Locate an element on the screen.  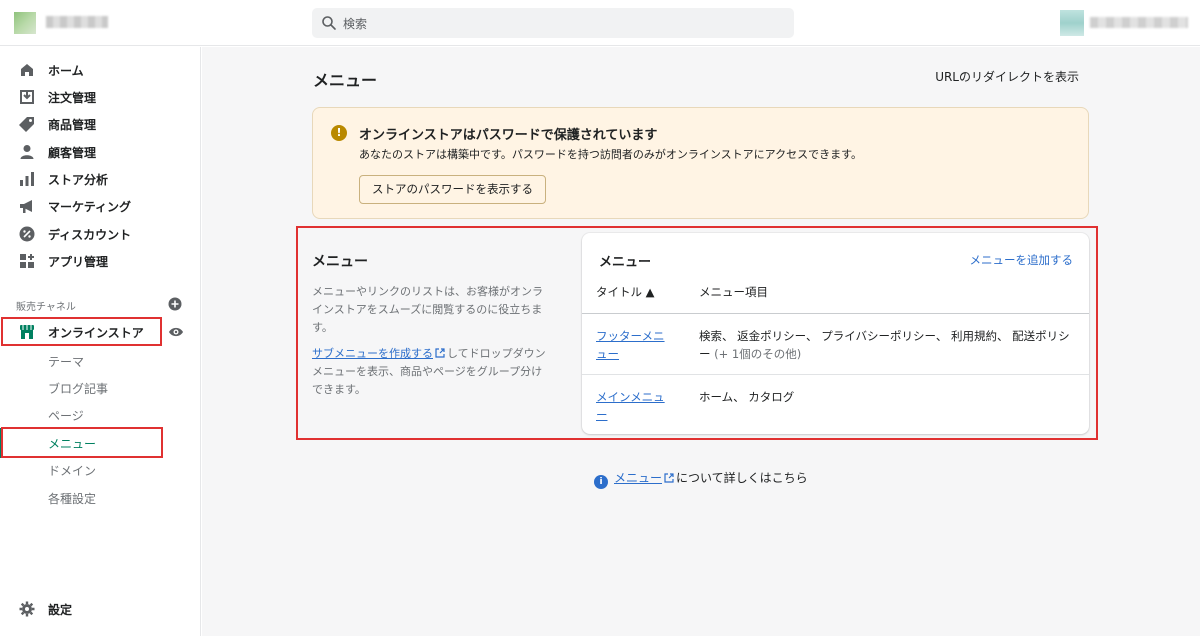
menu-items-text: ホーム、 カタログ is located at coordinates (889, 397).